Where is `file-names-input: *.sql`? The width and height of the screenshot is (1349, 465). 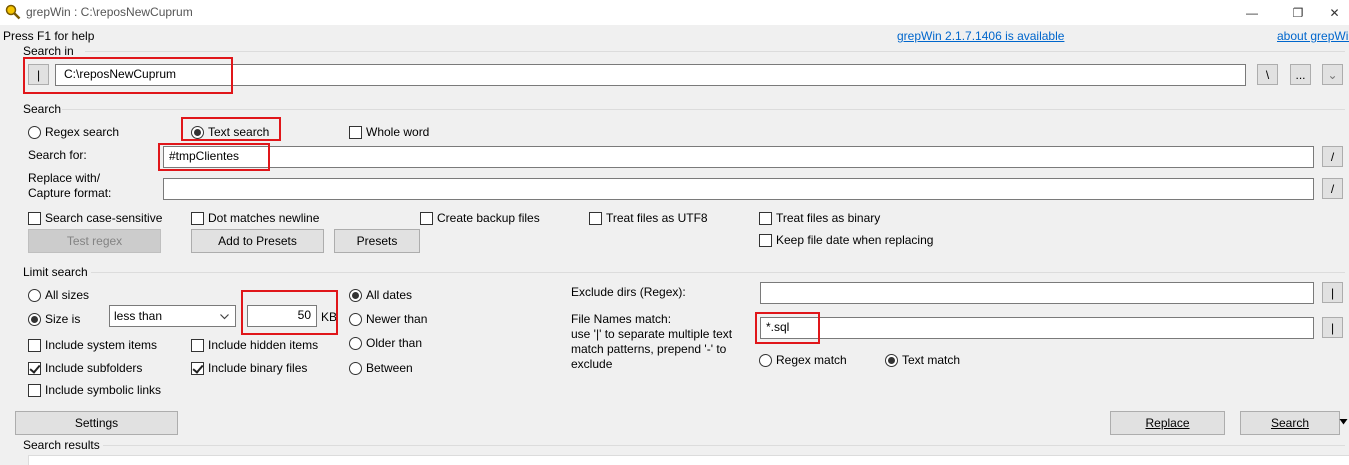
file-names-input: *.sql is located at coordinates (1037, 328).